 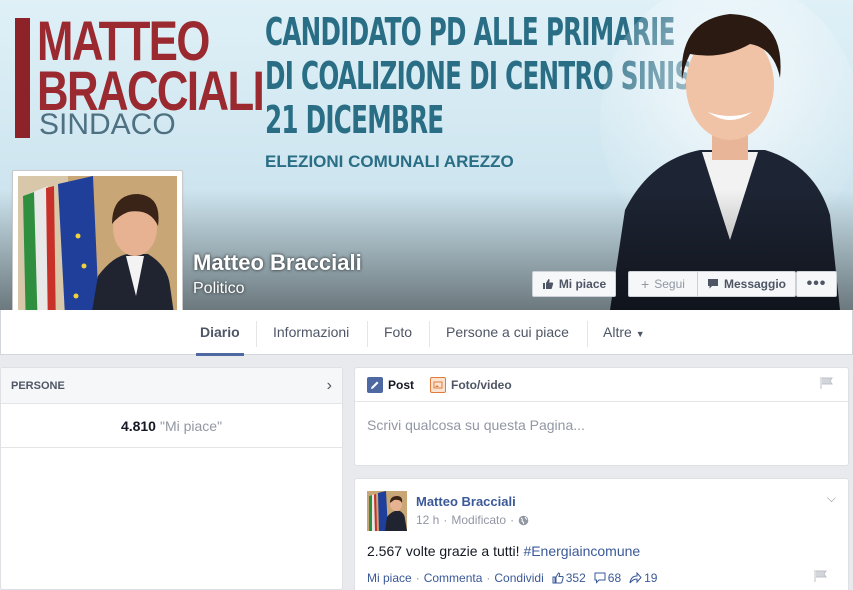 I want to click on composer-tab-photo-video-label: Foto/video, so click(x=481, y=384).